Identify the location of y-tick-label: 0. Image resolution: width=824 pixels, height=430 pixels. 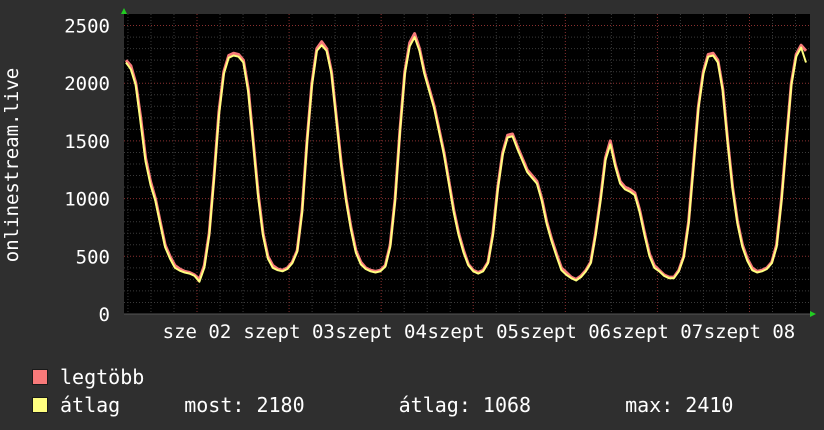
(104, 315).